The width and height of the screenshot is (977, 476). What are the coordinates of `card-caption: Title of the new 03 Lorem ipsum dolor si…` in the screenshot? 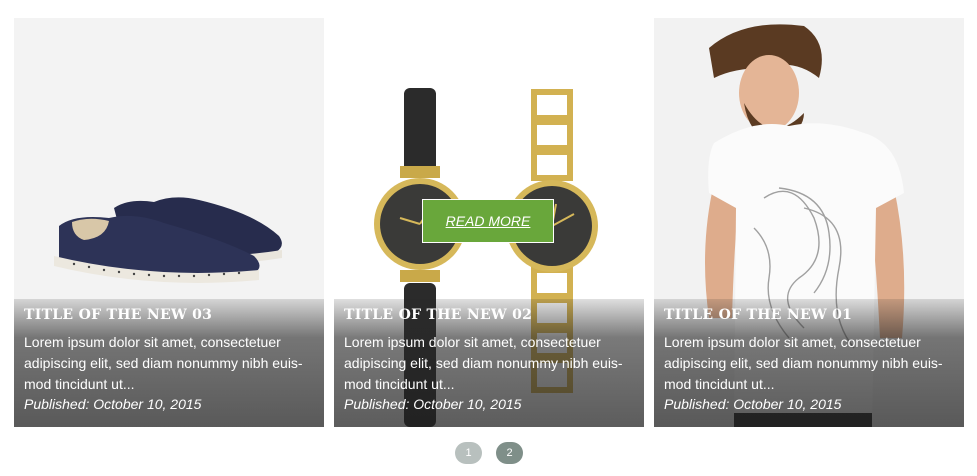 It's located at (169, 359).